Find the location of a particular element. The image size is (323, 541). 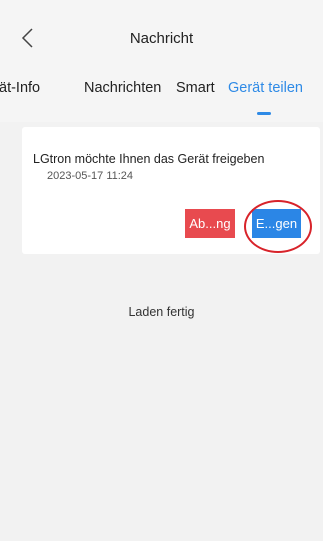

tab-smart: Smart is located at coordinates (195, 88).